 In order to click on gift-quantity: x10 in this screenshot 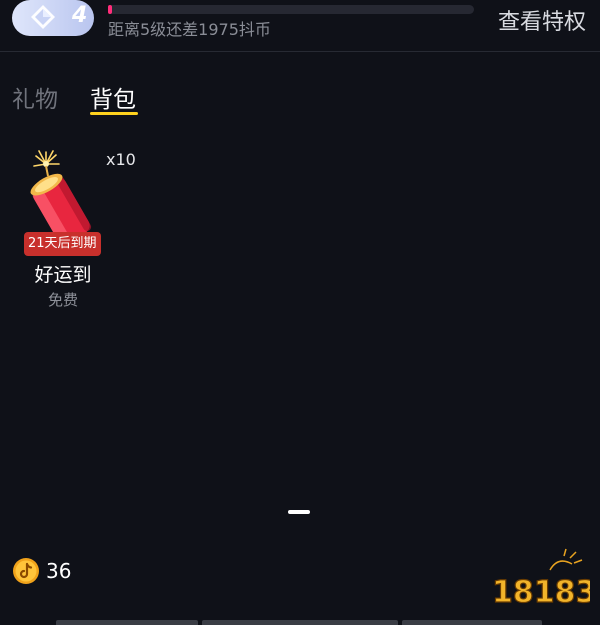, I will do `click(121, 159)`.